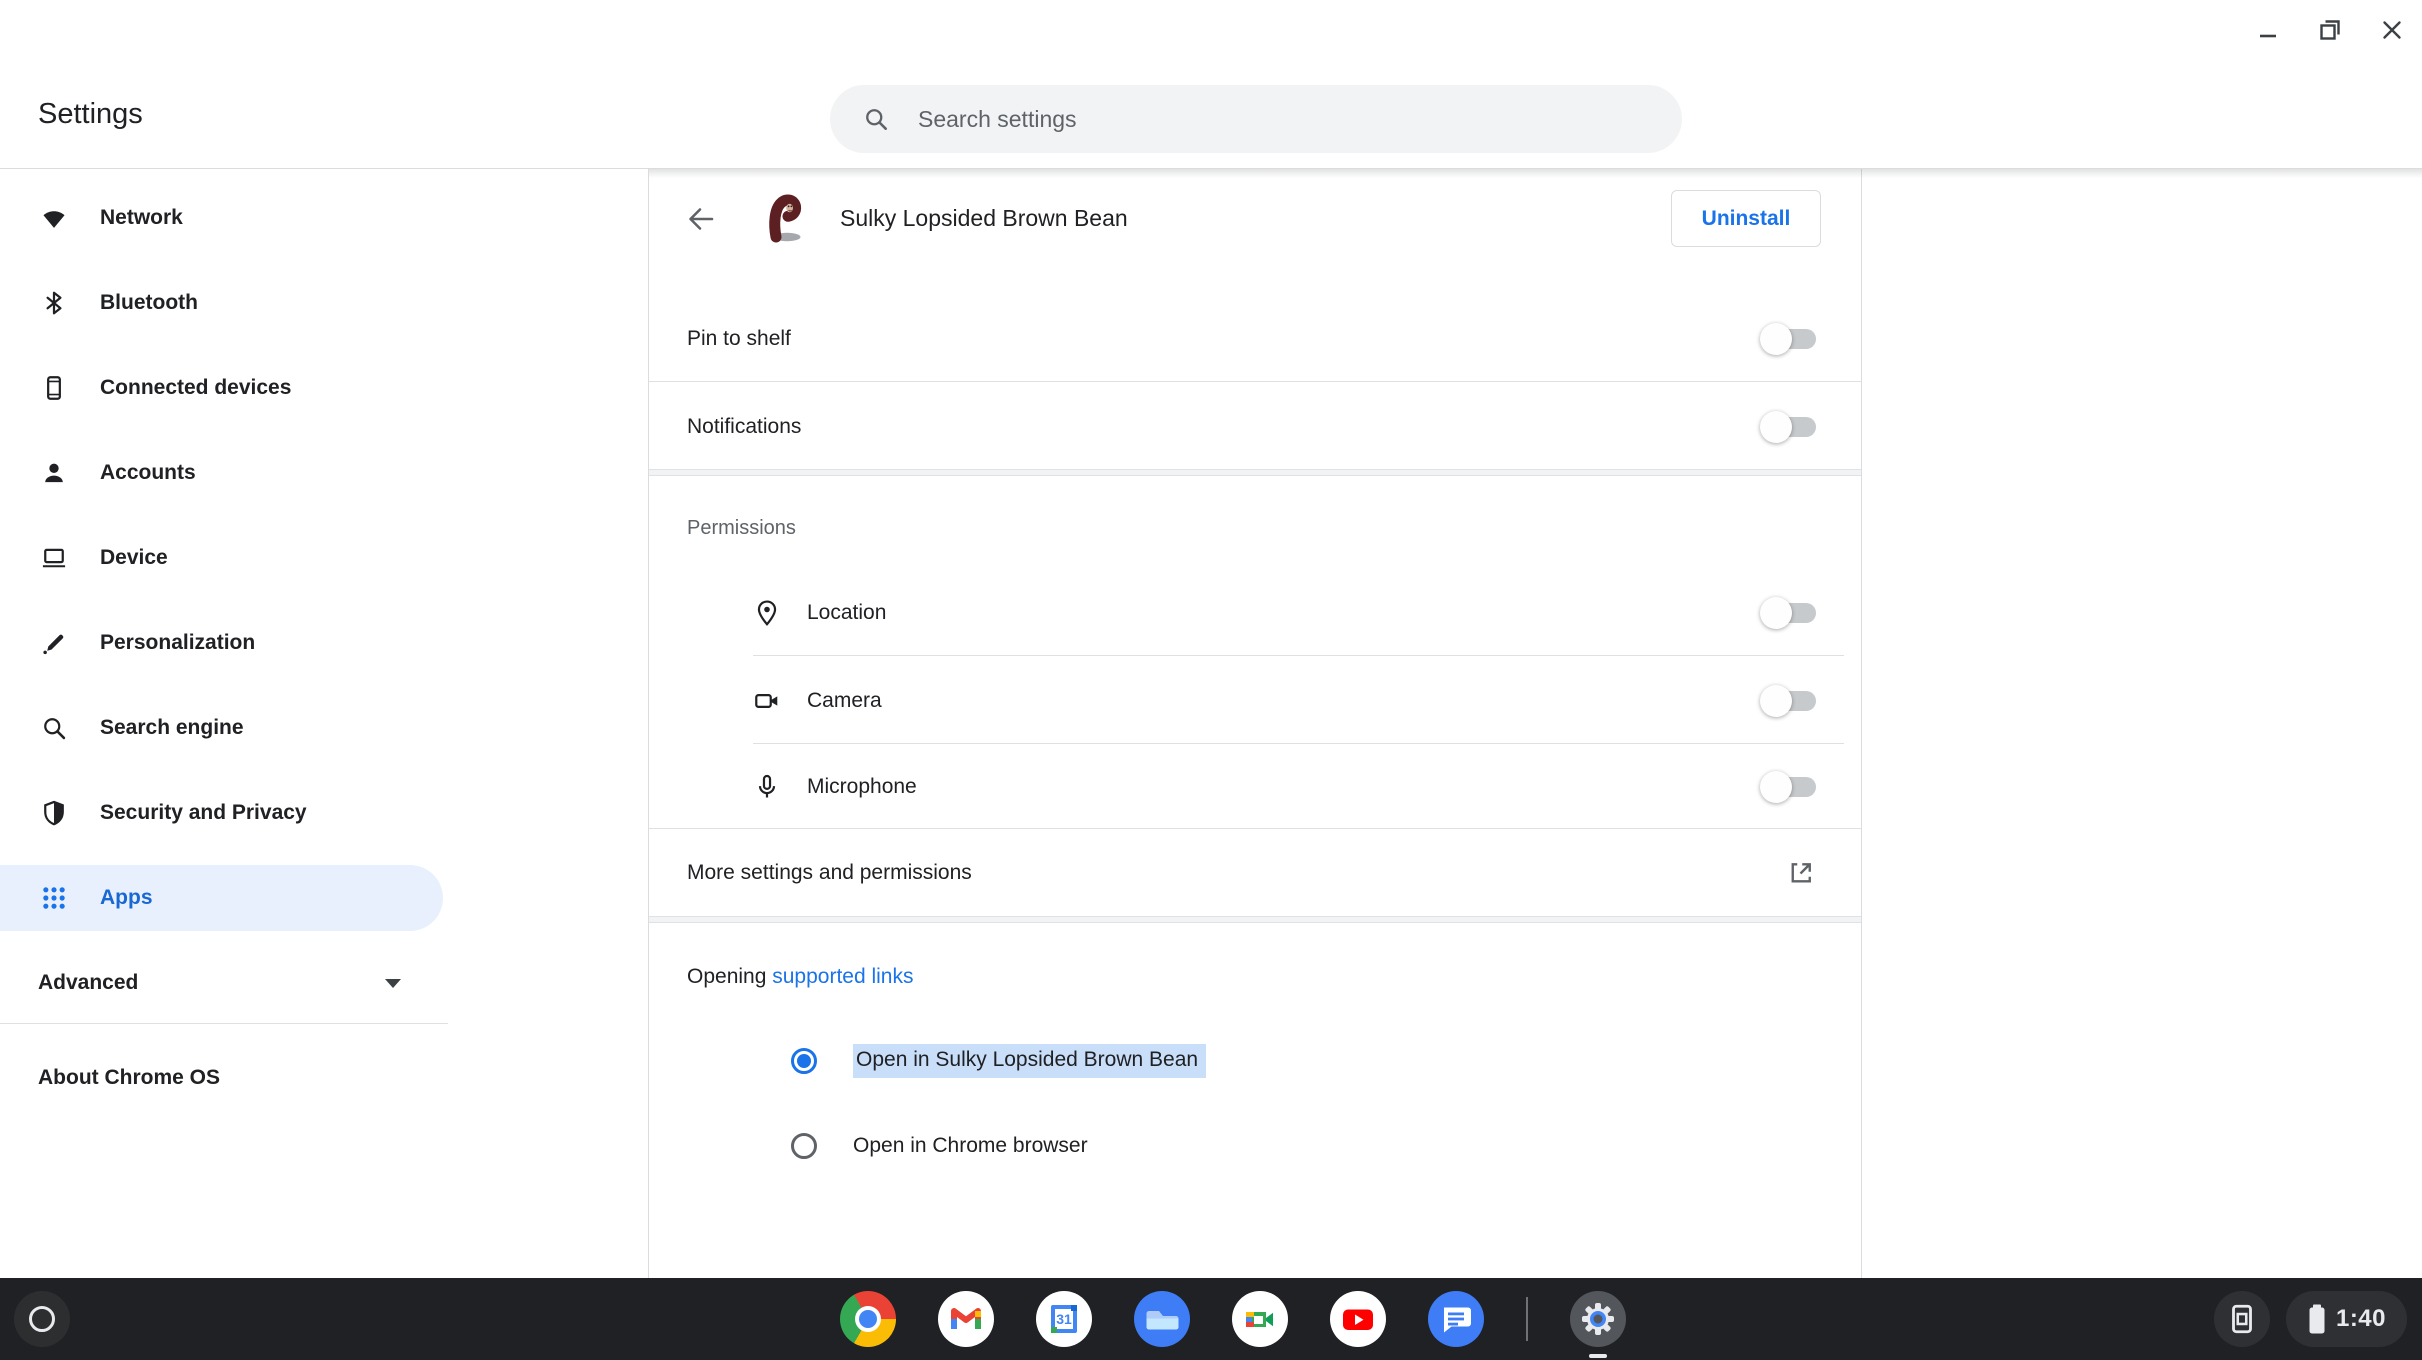  I want to click on sidebar-item-security-privacy: Security and Privacy, so click(221, 813).